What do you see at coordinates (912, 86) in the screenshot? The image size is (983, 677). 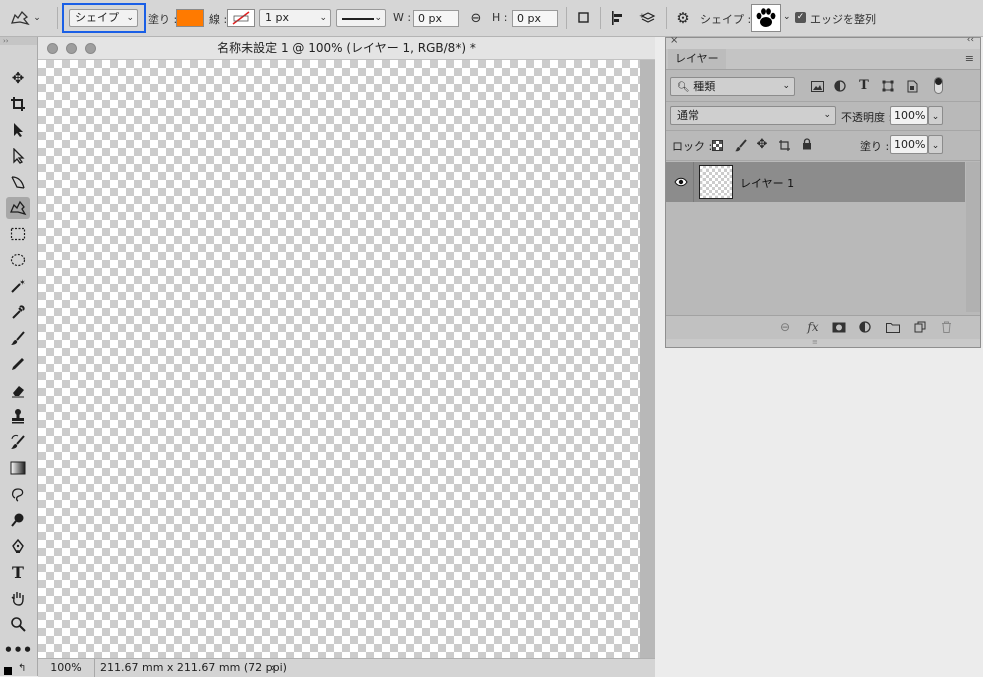 I see `smart-object-filter-icon` at bounding box center [912, 86].